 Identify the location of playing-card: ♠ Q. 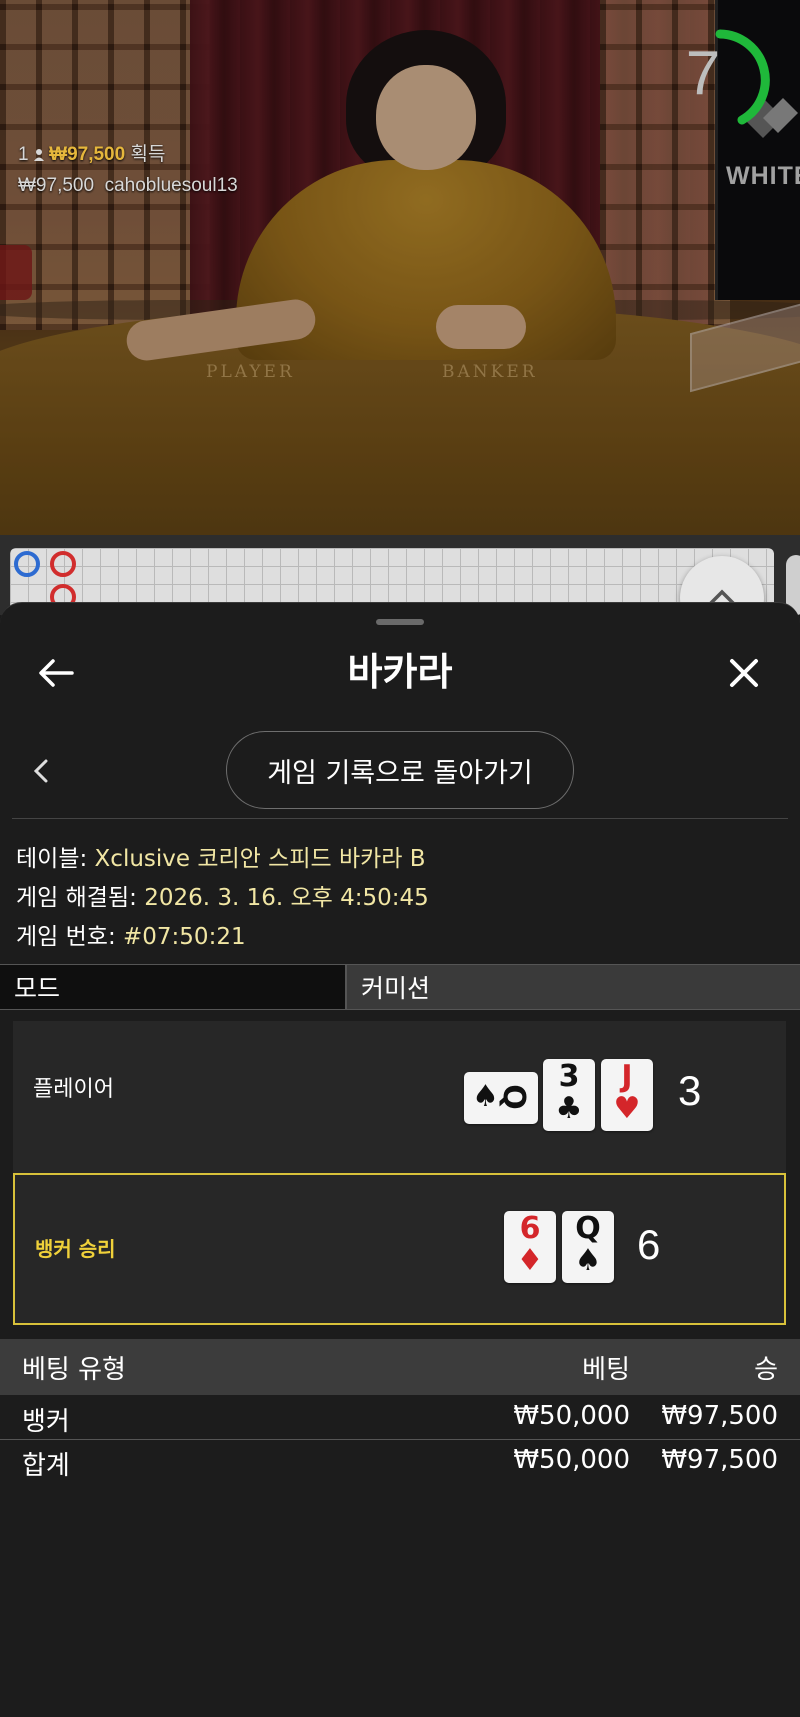
(501, 1098).